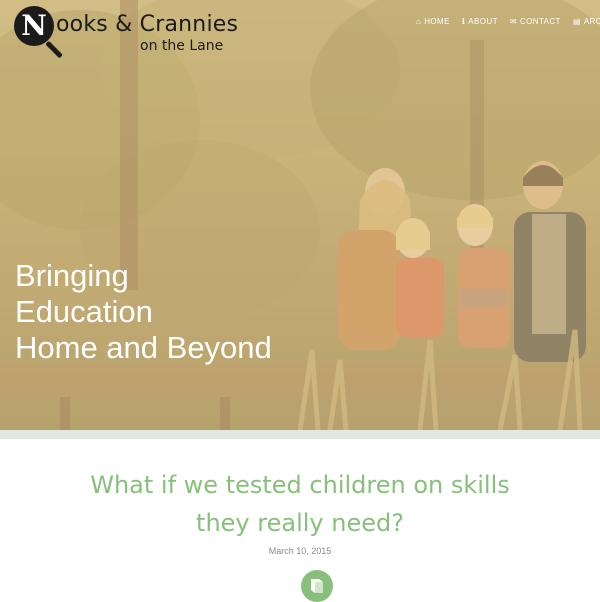  I want to click on nav-about: ℹ ABOUT, so click(480, 21).